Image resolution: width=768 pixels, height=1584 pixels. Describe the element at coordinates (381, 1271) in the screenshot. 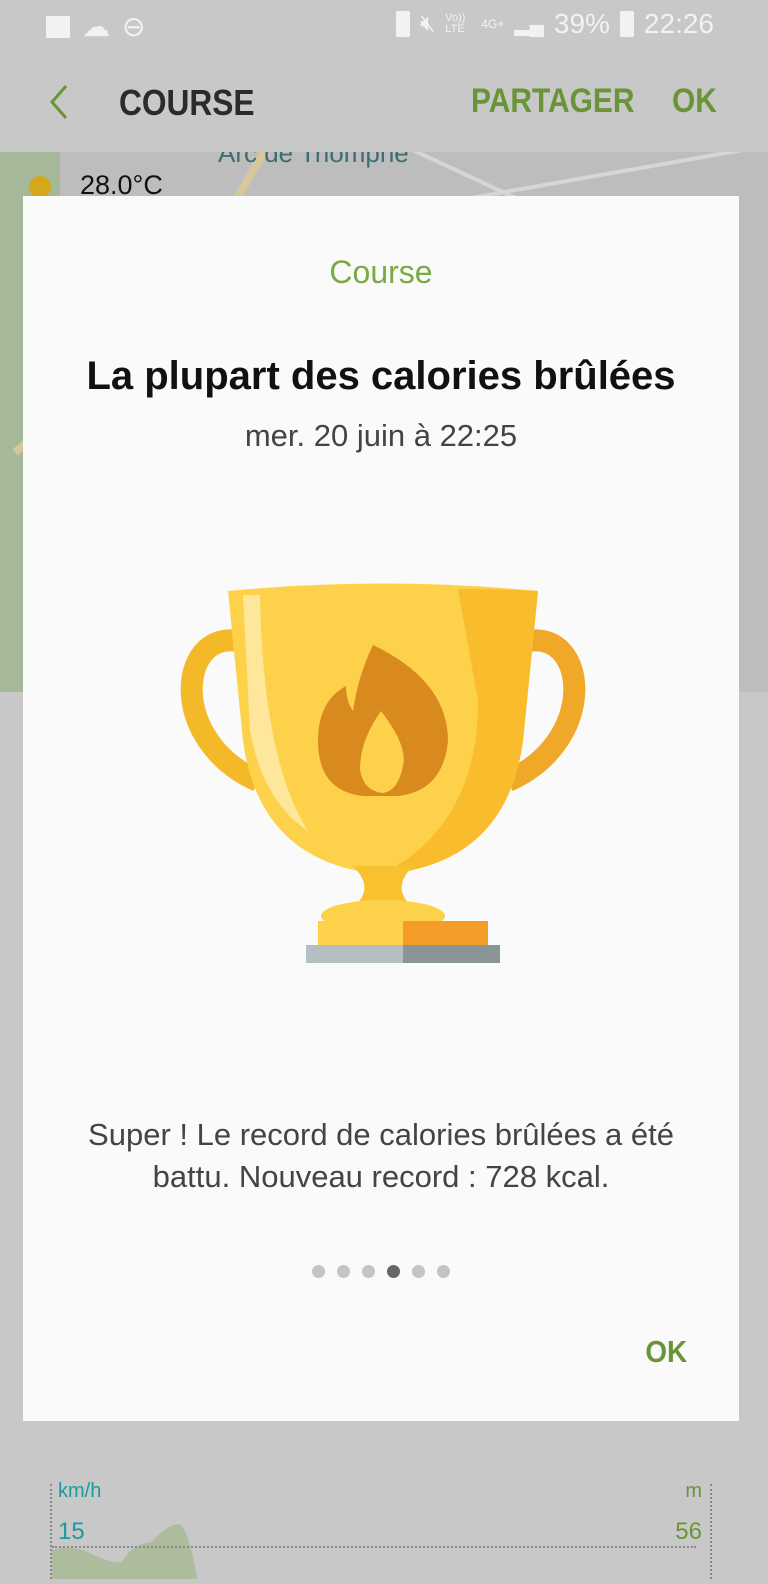

I see `page-indicator` at that location.